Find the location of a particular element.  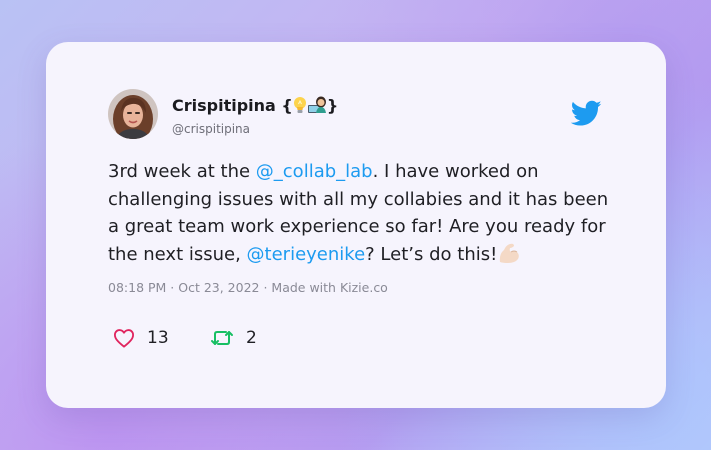

display-name: Crispitipina { } is located at coordinates (255, 107).